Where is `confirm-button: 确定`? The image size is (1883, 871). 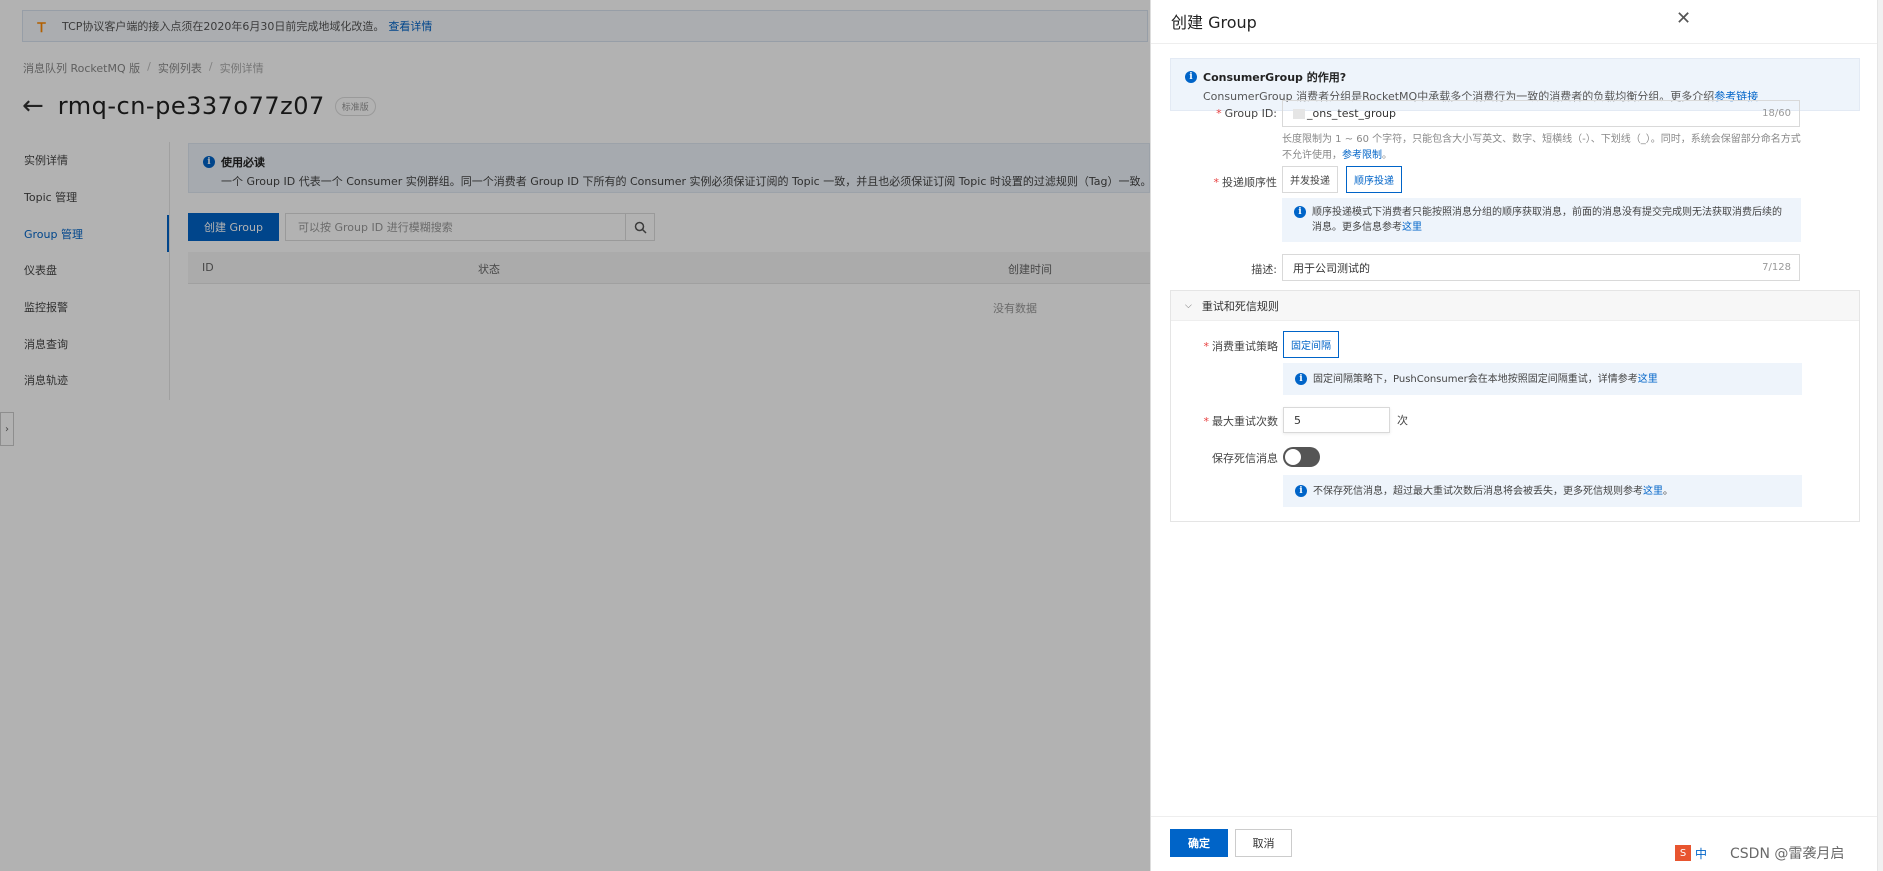
confirm-button: 确定 is located at coordinates (1199, 843).